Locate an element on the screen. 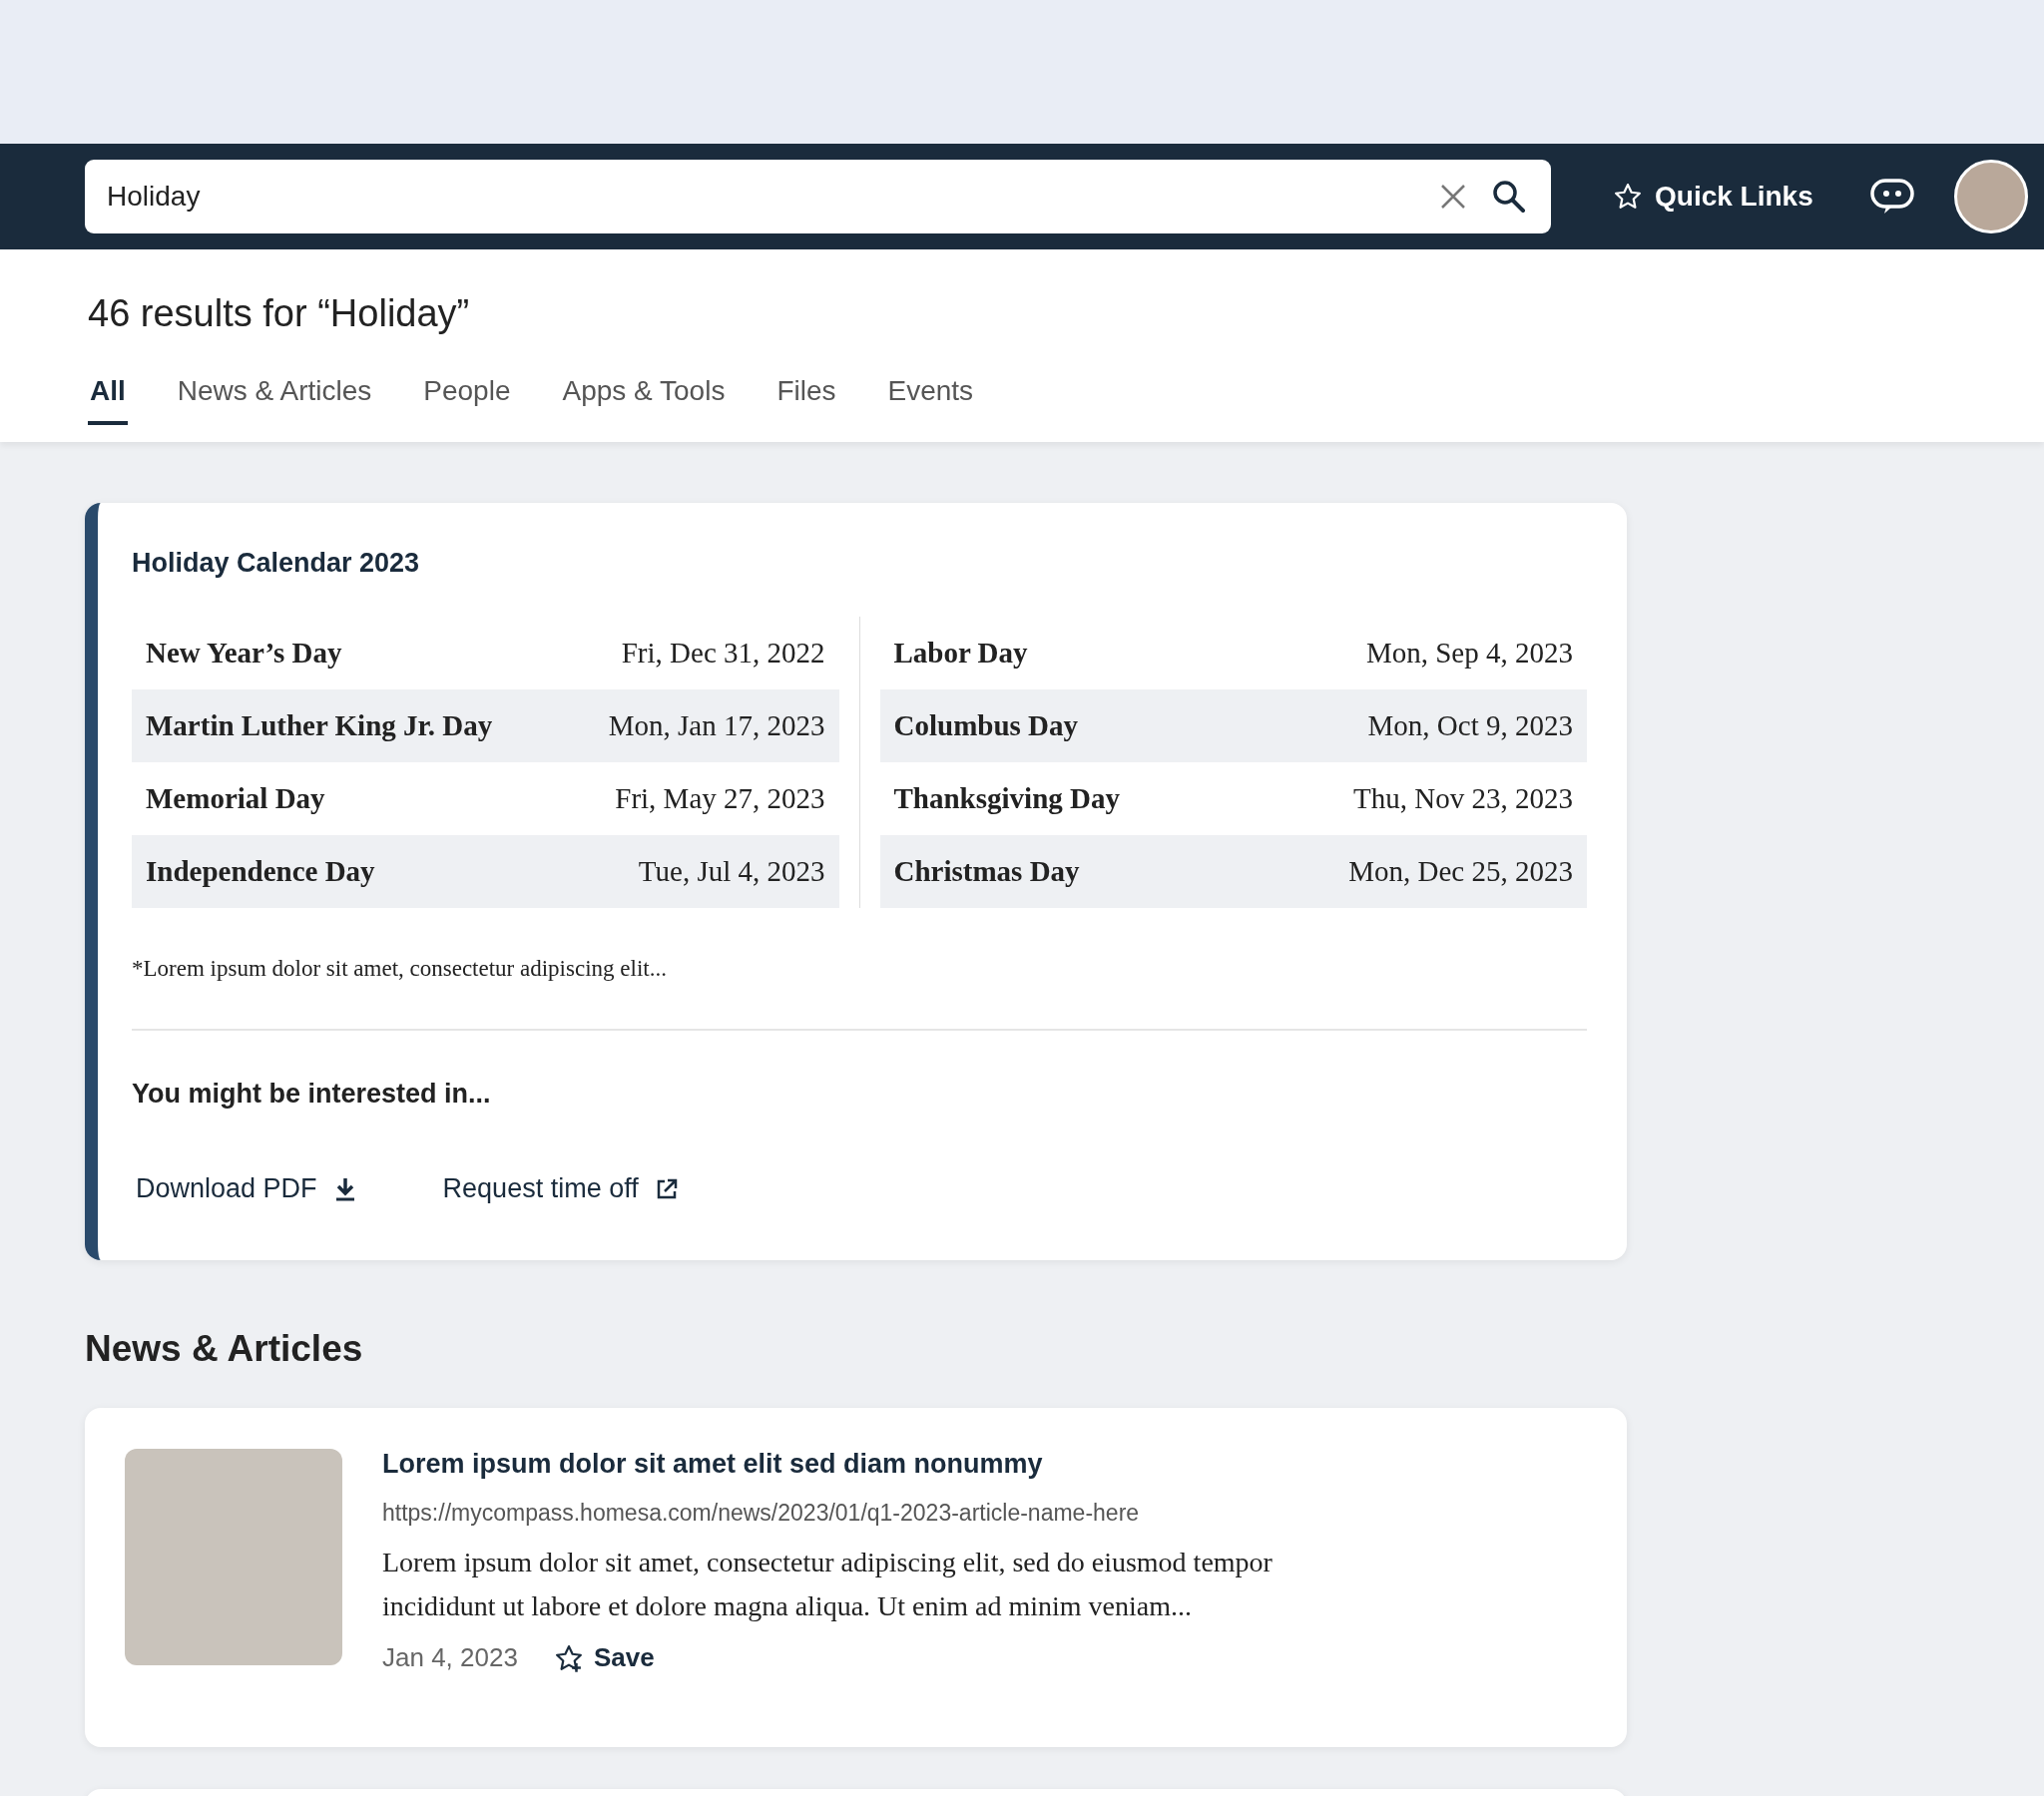 This screenshot has width=2044, height=1796. holiday-date: Mon, Dec 25, 2023 is located at coordinates (1460, 871).